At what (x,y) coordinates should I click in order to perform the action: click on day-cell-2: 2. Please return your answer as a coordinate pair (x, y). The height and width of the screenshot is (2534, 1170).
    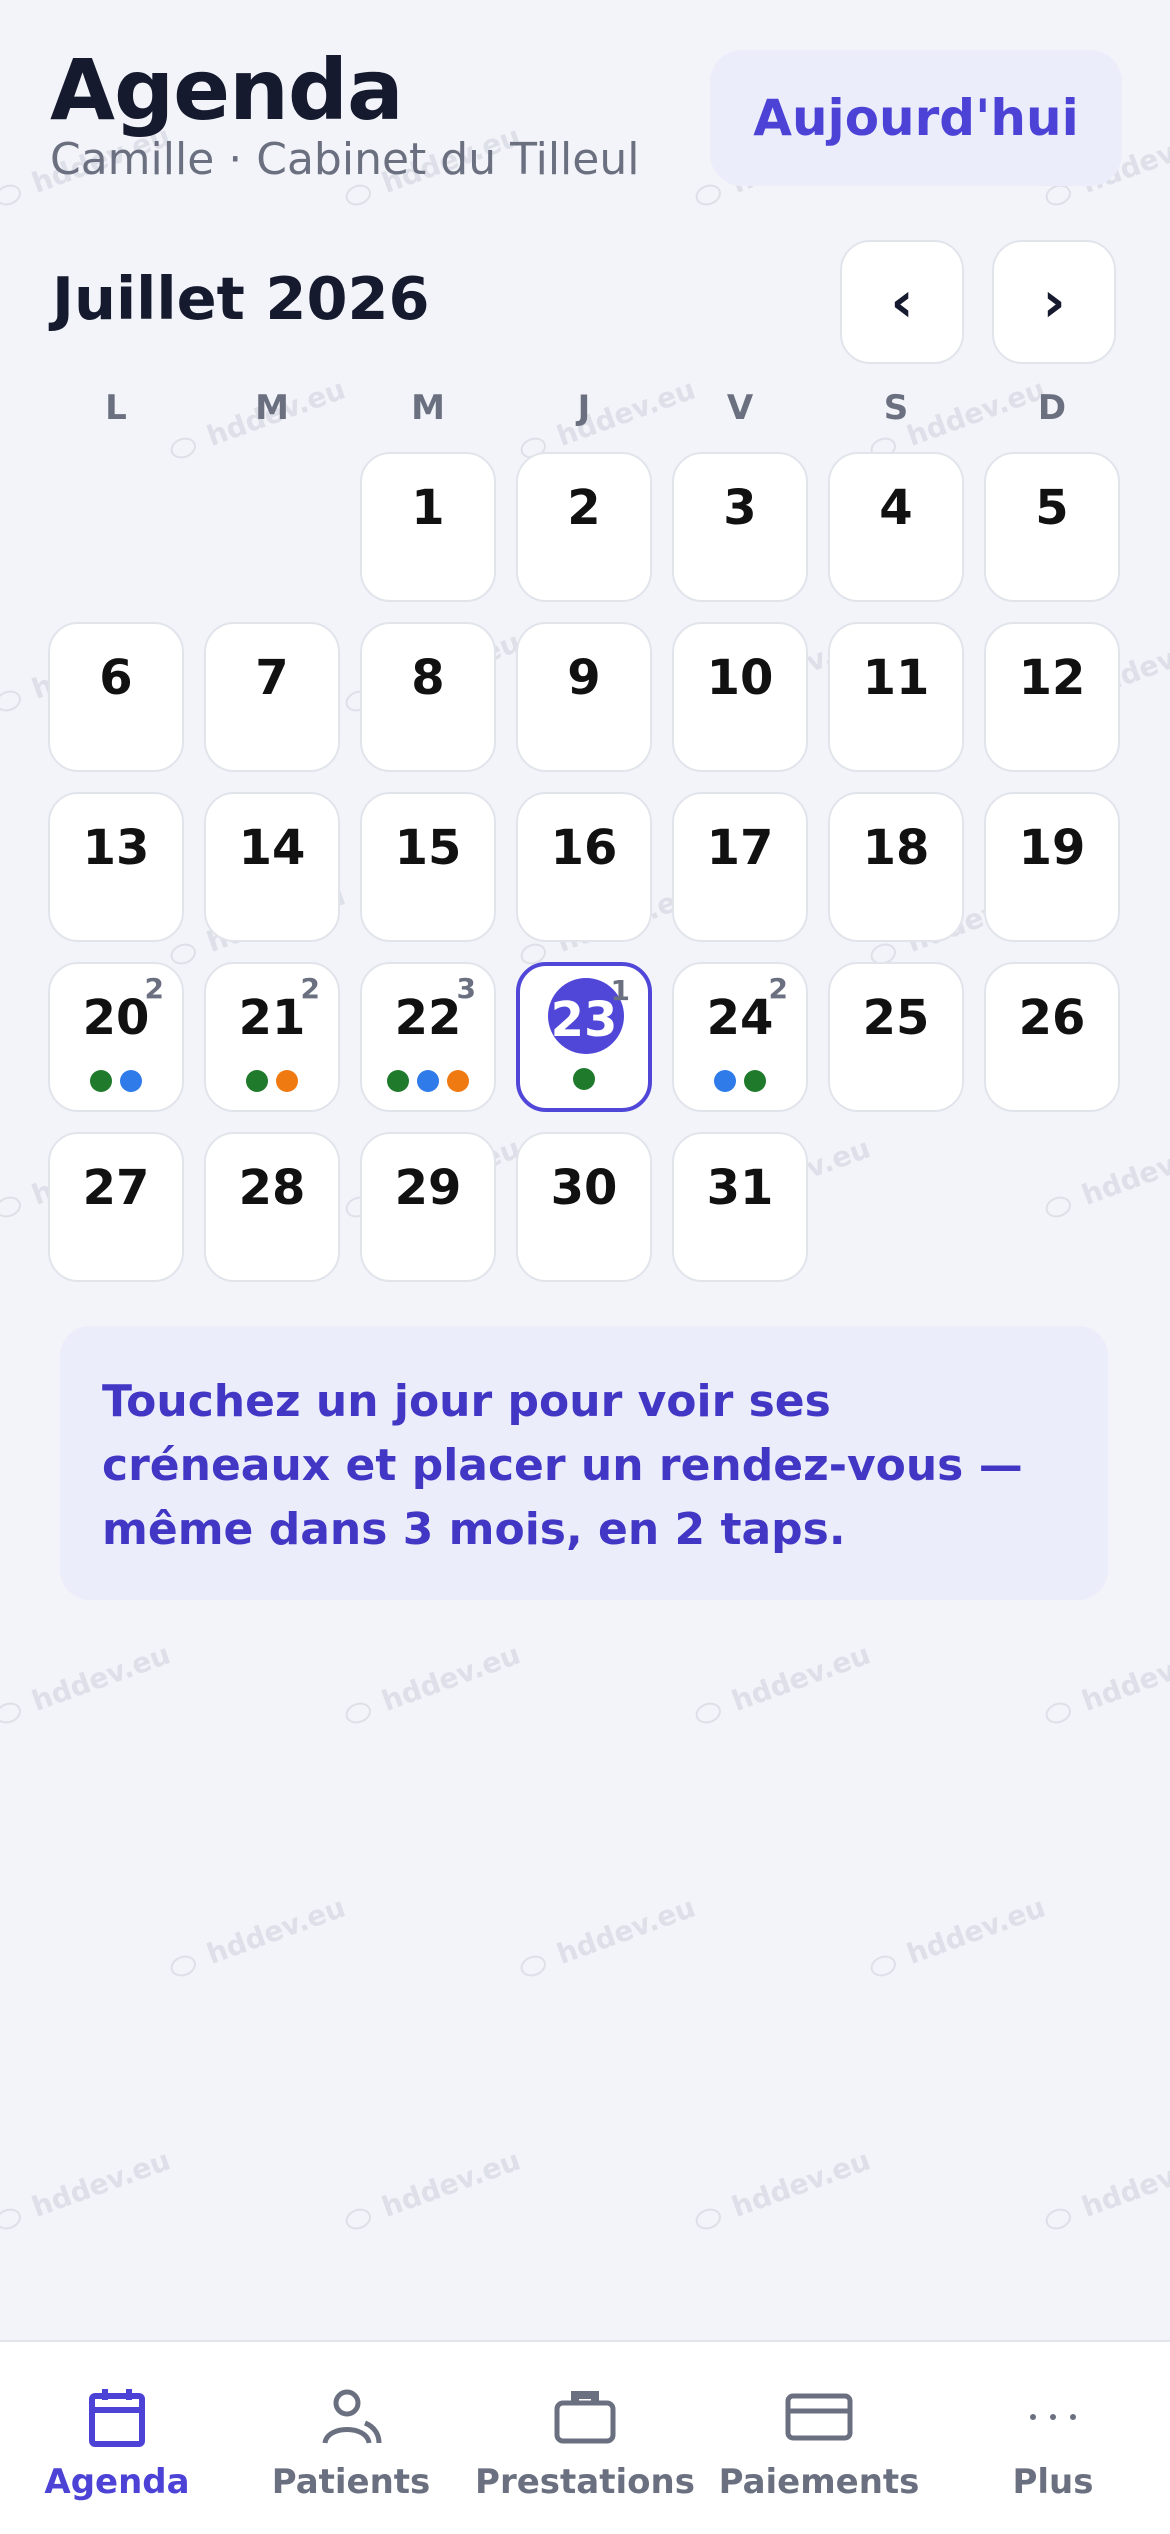
    Looking at the image, I should click on (584, 527).